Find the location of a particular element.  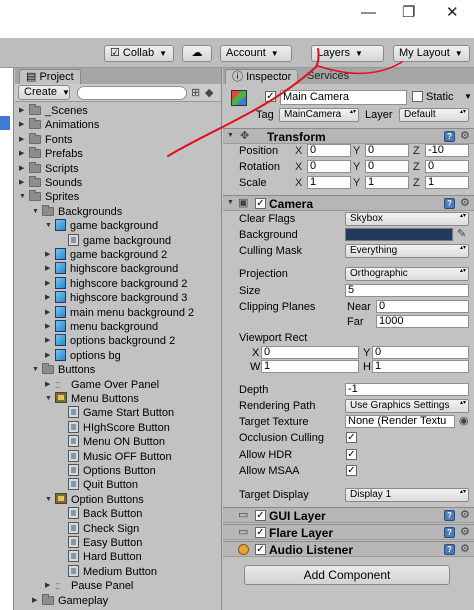

tree-item: ▼ Menu Buttons is located at coordinates (92, 399).